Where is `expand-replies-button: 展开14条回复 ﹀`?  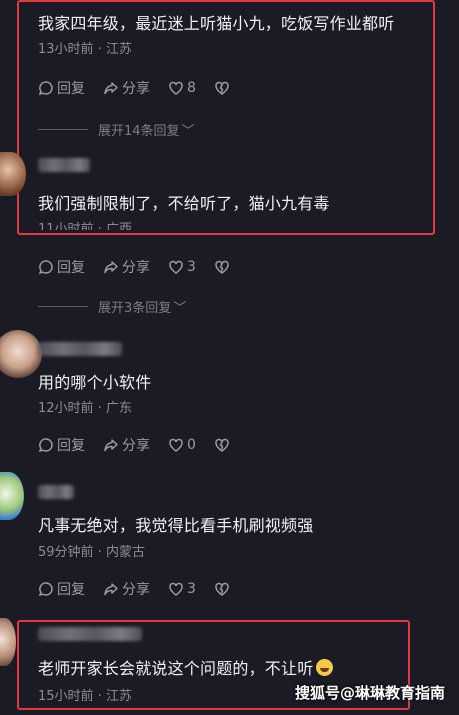
expand-replies-button: 展开14条回复 ﹀ is located at coordinates (116, 129).